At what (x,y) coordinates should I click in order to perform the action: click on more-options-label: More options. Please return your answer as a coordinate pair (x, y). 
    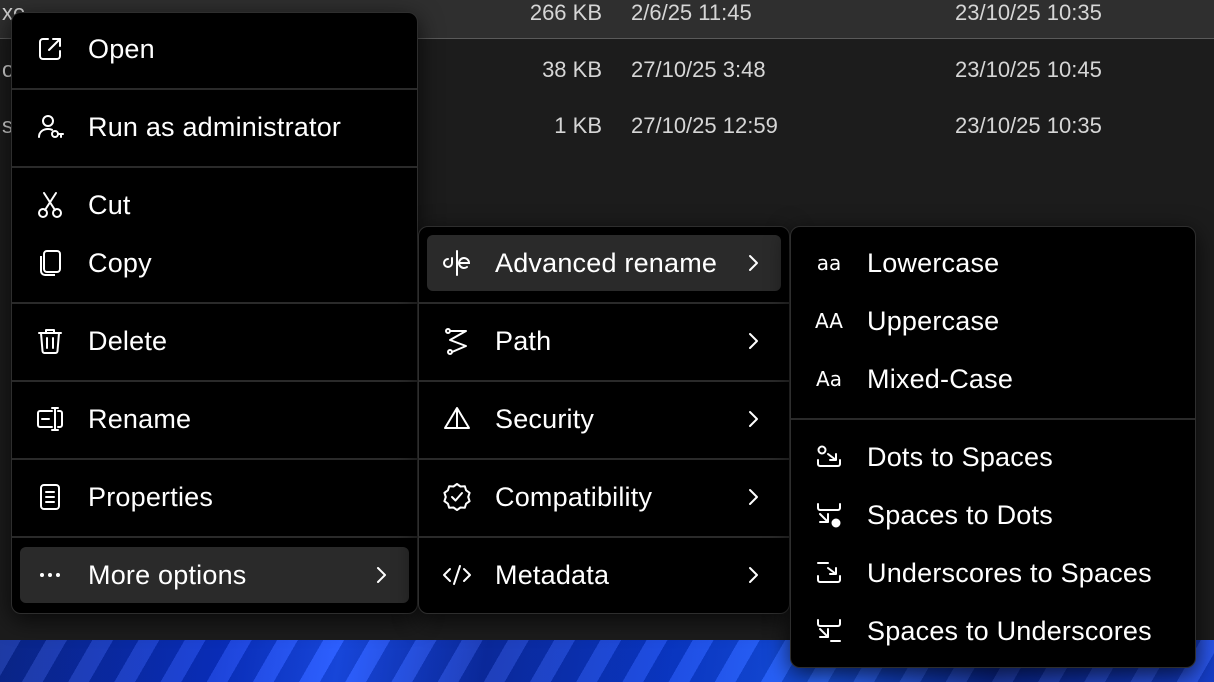
    Looking at the image, I should click on (167, 575).